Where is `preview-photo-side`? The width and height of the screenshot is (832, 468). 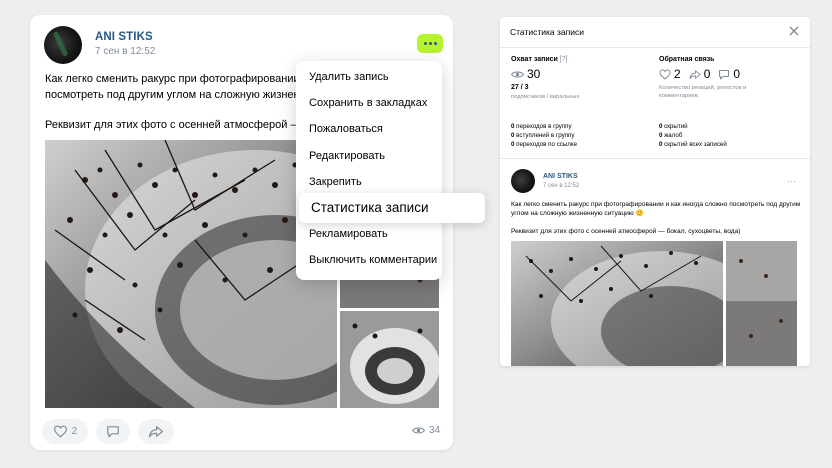 preview-photo-side is located at coordinates (761, 303).